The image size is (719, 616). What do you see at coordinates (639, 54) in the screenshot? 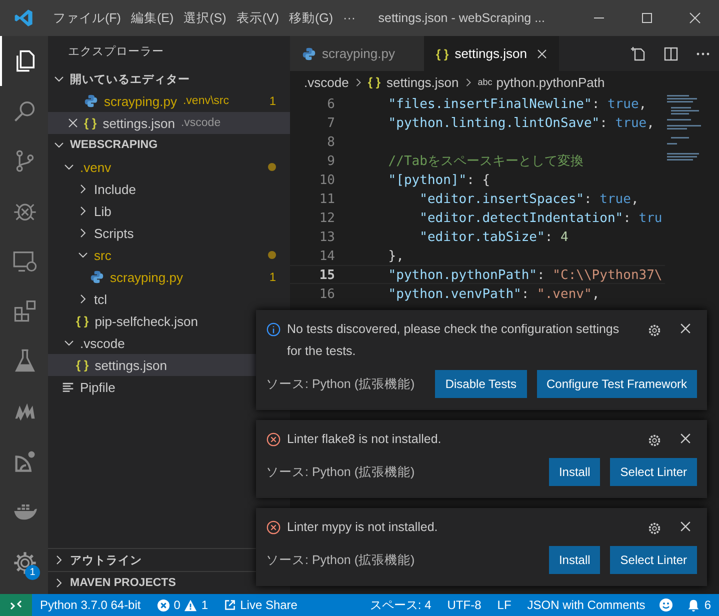
I see `open-changes-icon` at bounding box center [639, 54].